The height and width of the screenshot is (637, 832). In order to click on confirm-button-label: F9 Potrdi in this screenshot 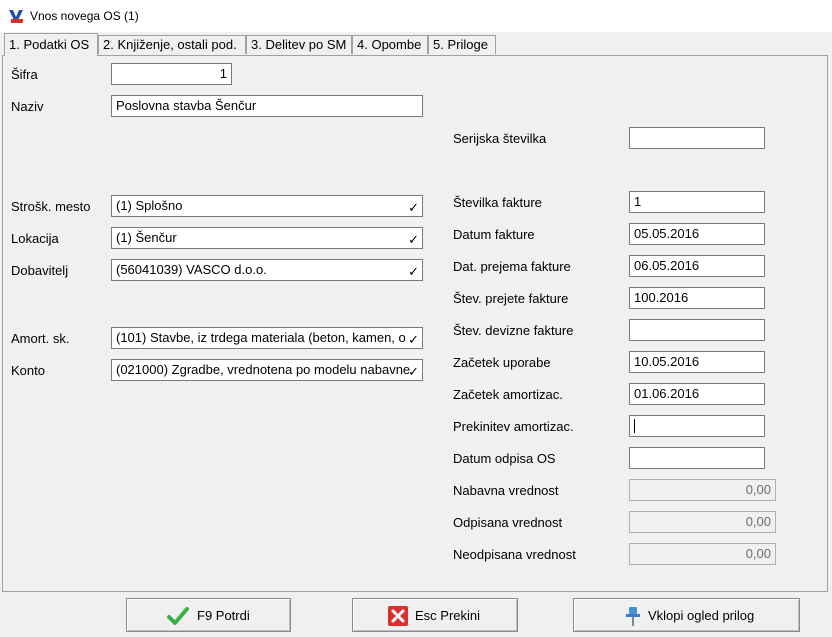, I will do `click(223, 615)`.